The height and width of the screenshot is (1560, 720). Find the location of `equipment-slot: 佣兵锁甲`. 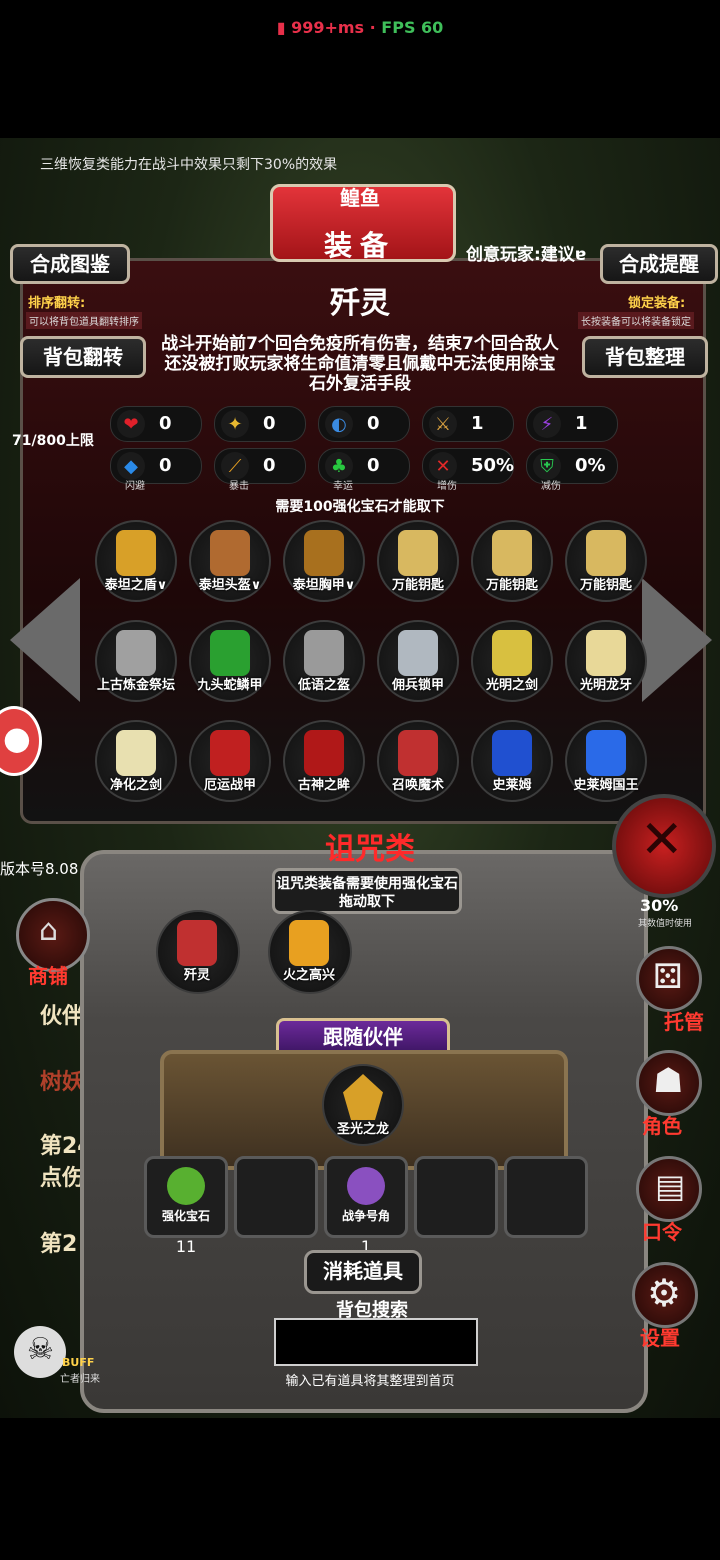

equipment-slot: 佣兵锁甲 is located at coordinates (418, 661).